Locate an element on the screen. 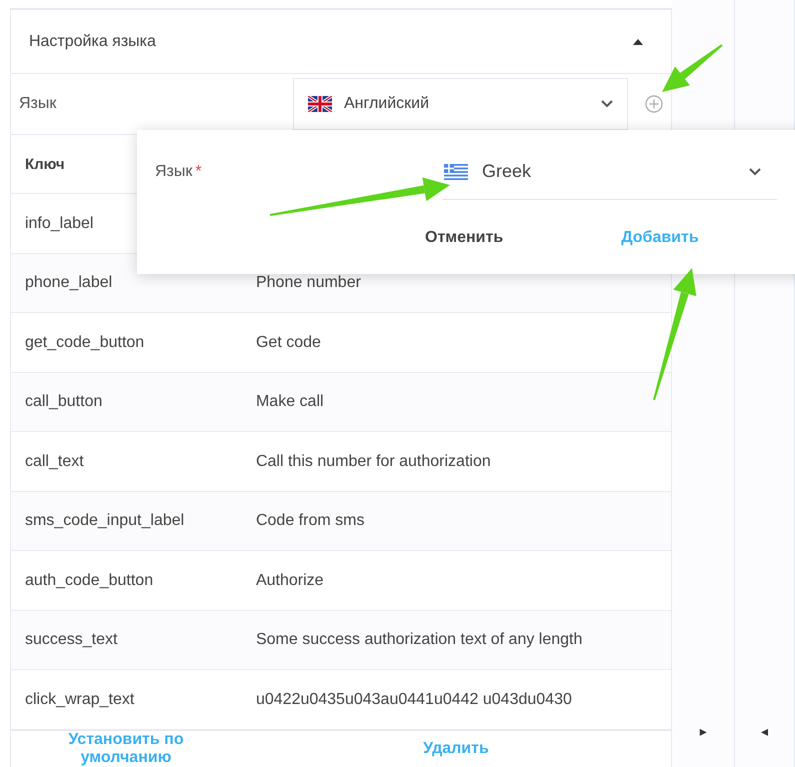 This screenshot has height=767, width=795. language-label: Язык is located at coordinates (38, 104).